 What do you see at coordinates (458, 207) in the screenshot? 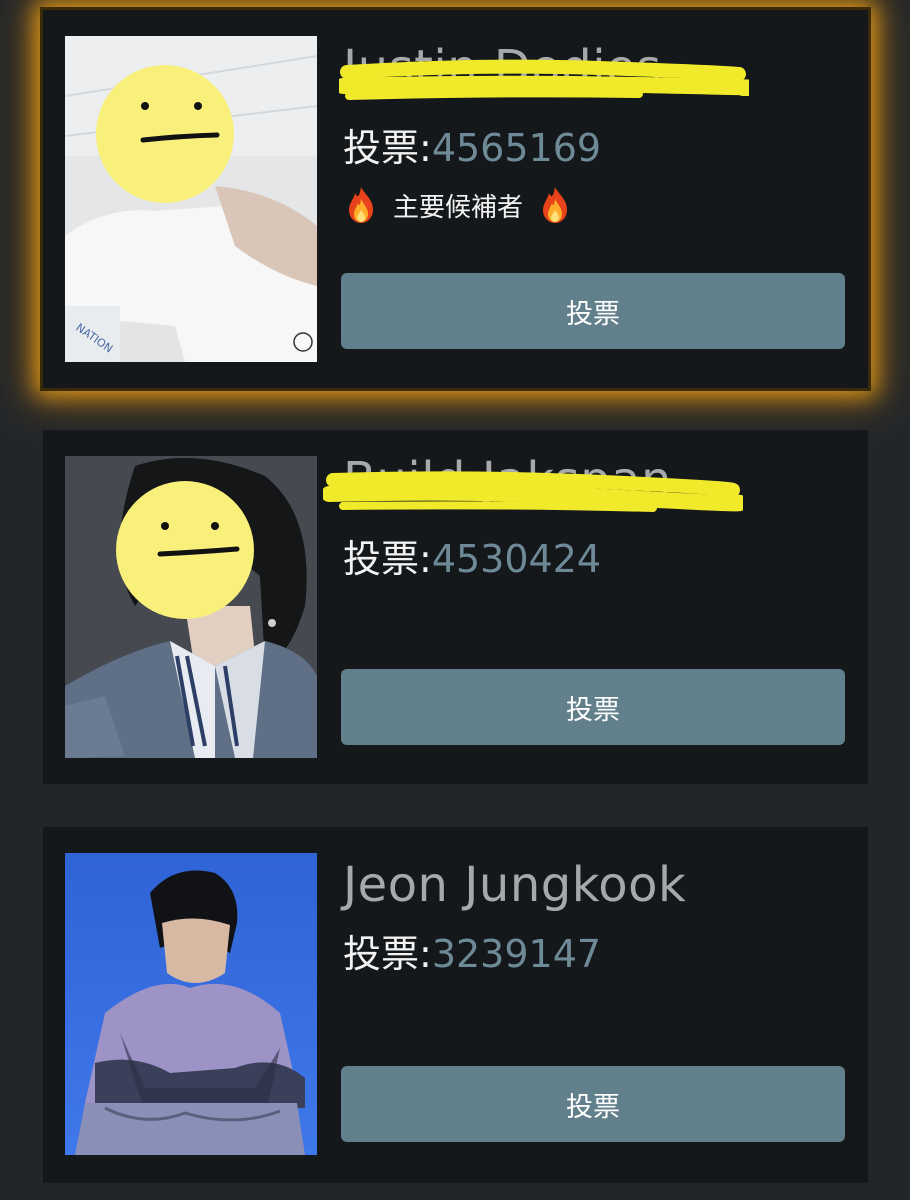
I see `badge-text: 主要候補者` at bounding box center [458, 207].